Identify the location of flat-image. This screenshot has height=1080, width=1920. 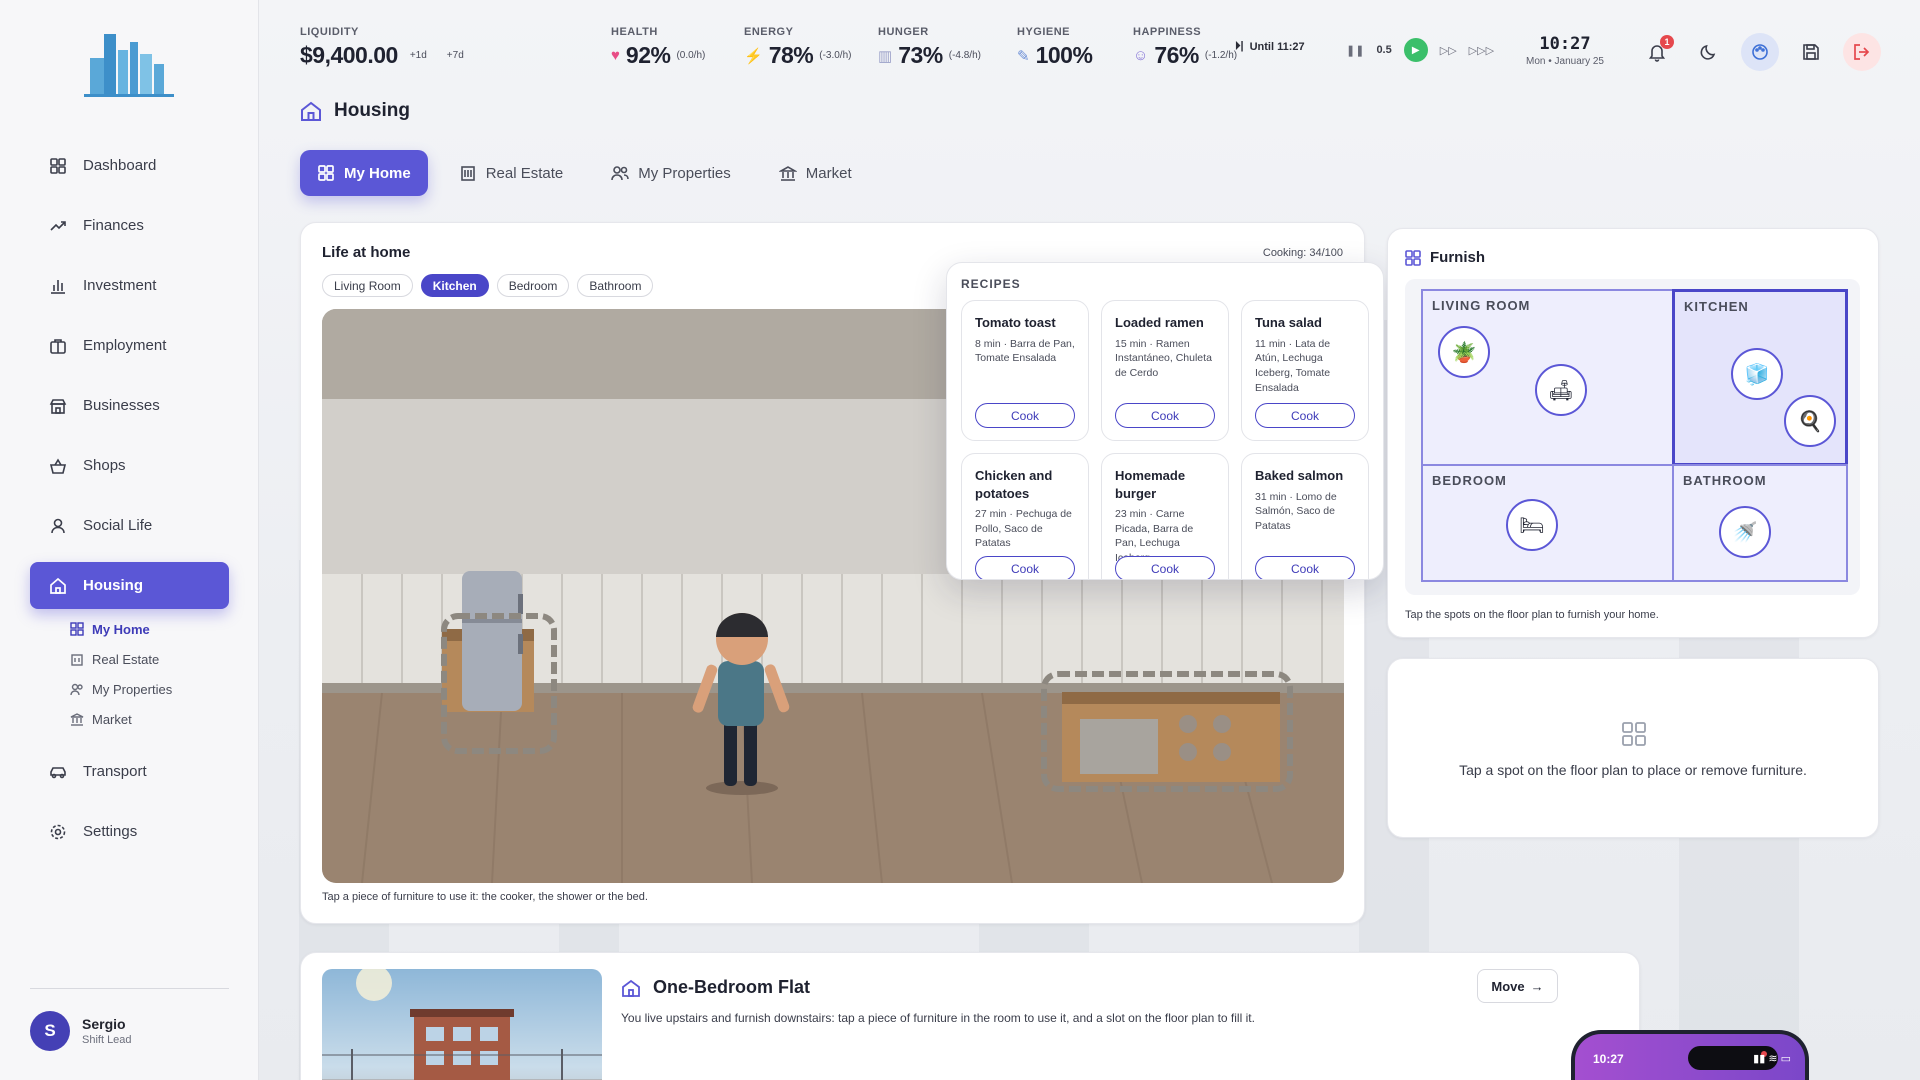
(462, 1024).